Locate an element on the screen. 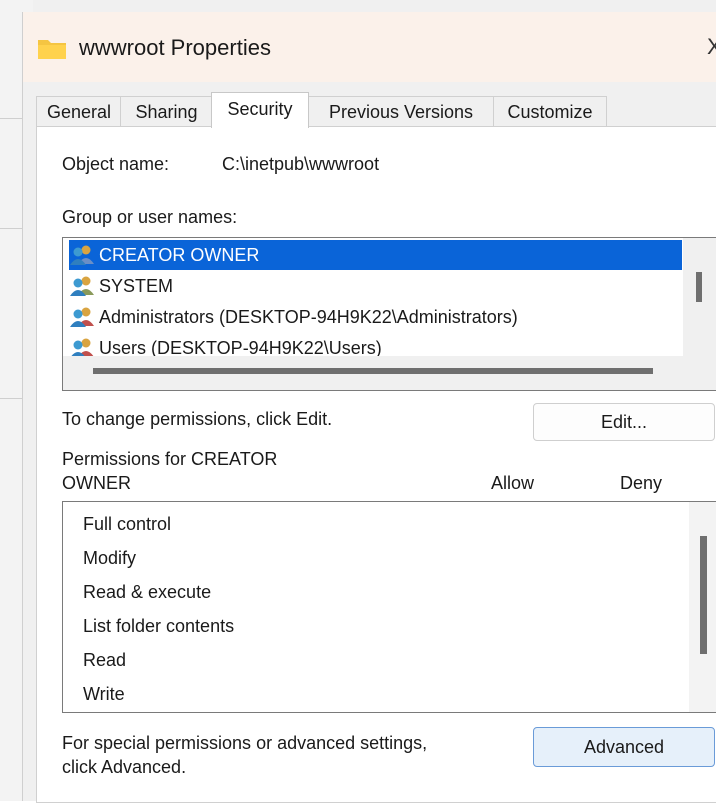 The height and width of the screenshot is (803, 716). list-item-users: Users (DESKTOP-94H9K22\Users) is located at coordinates (225, 344).